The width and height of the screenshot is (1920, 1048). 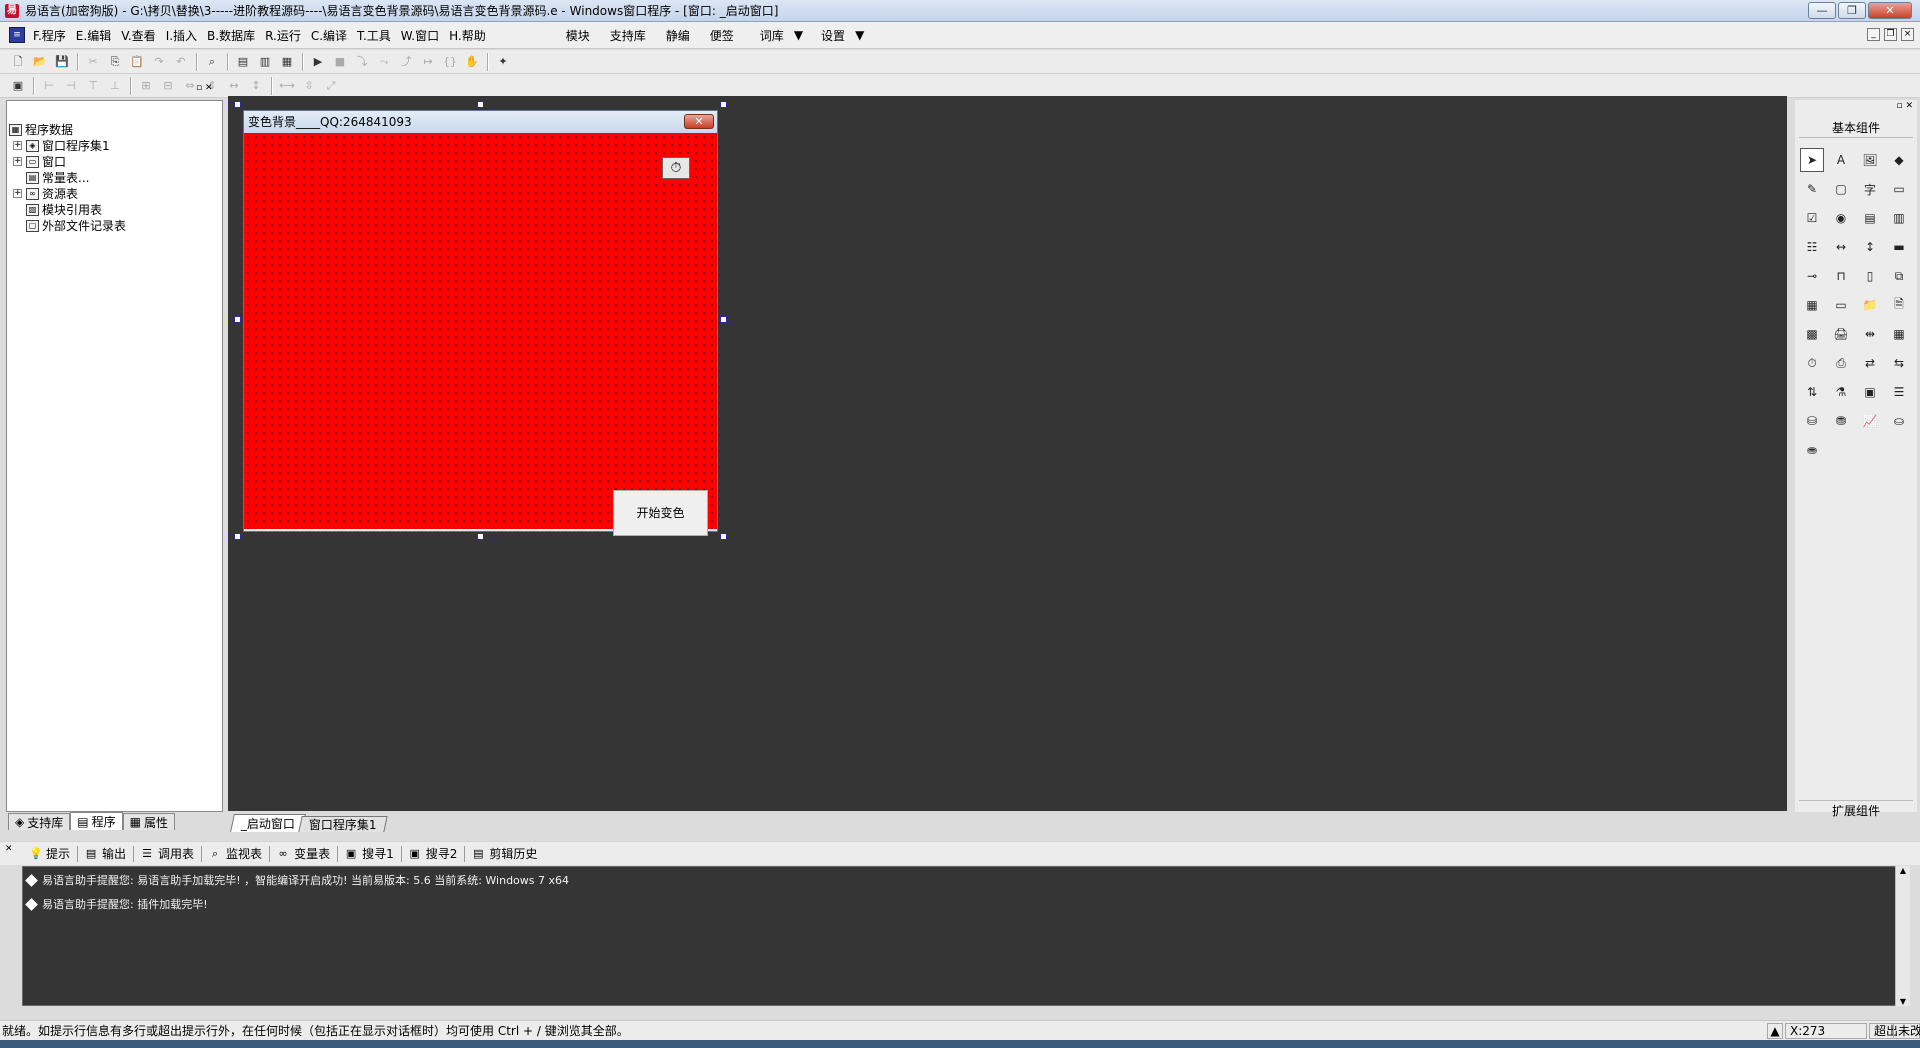 What do you see at coordinates (106, 853) in the screenshot?
I see `tab-output: ▤ 输出` at bounding box center [106, 853].